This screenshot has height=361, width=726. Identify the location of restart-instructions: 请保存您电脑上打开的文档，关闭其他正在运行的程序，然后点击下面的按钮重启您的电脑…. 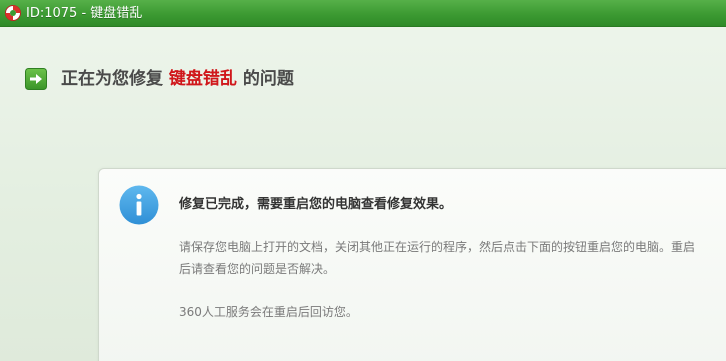
(437, 258).